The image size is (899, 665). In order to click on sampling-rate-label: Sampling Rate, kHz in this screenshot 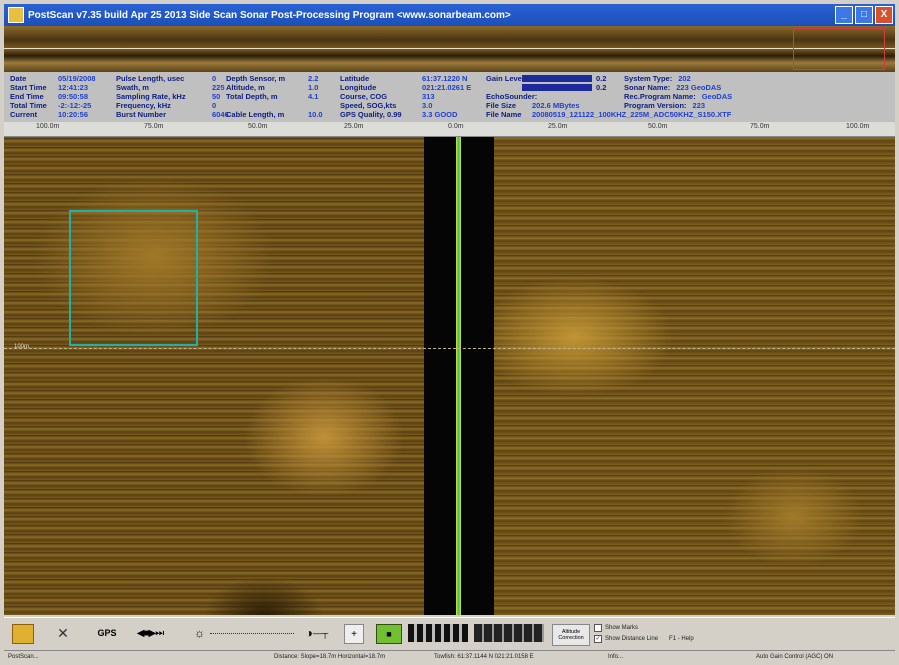, I will do `click(151, 96)`.